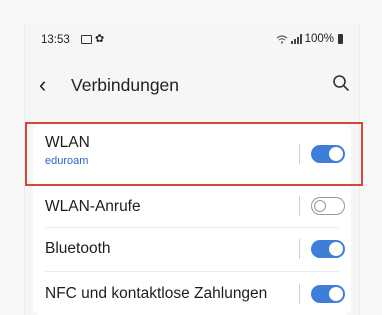  I want to click on signal-icon, so click(296, 39).